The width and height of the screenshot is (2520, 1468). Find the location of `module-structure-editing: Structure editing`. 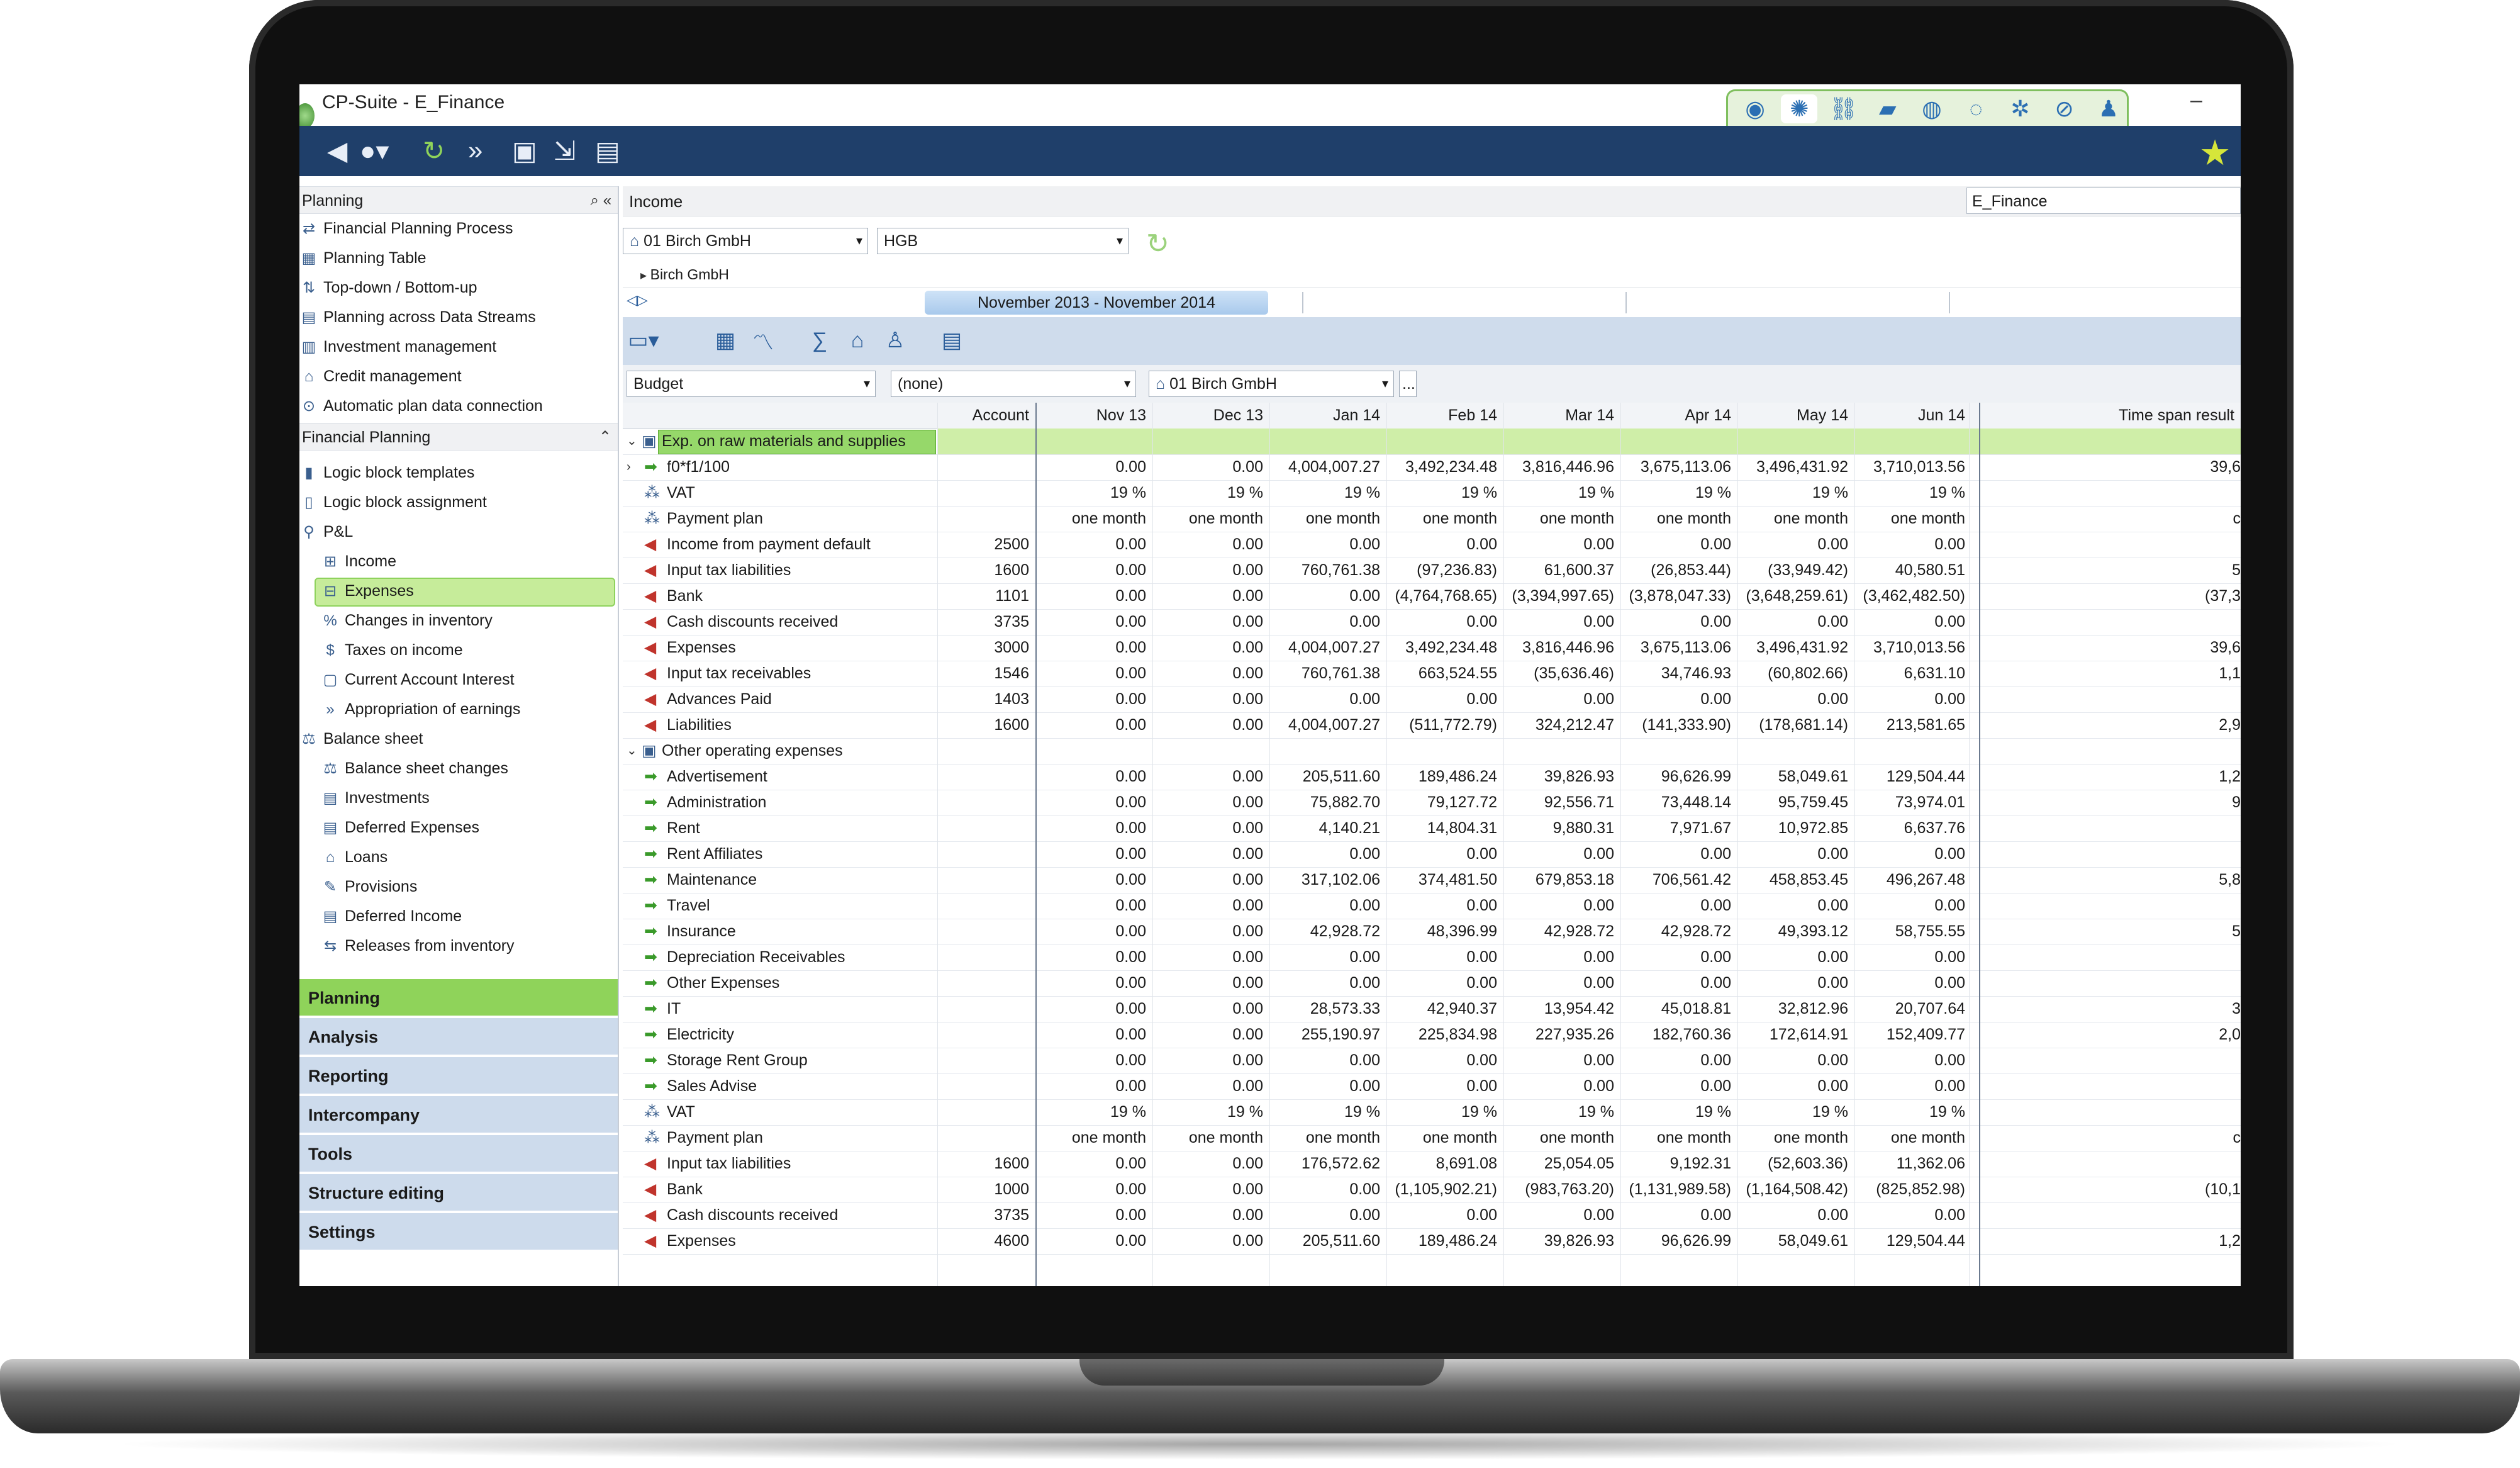

module-structure-editing: Structure editing is located at coordinates (458, 1192).